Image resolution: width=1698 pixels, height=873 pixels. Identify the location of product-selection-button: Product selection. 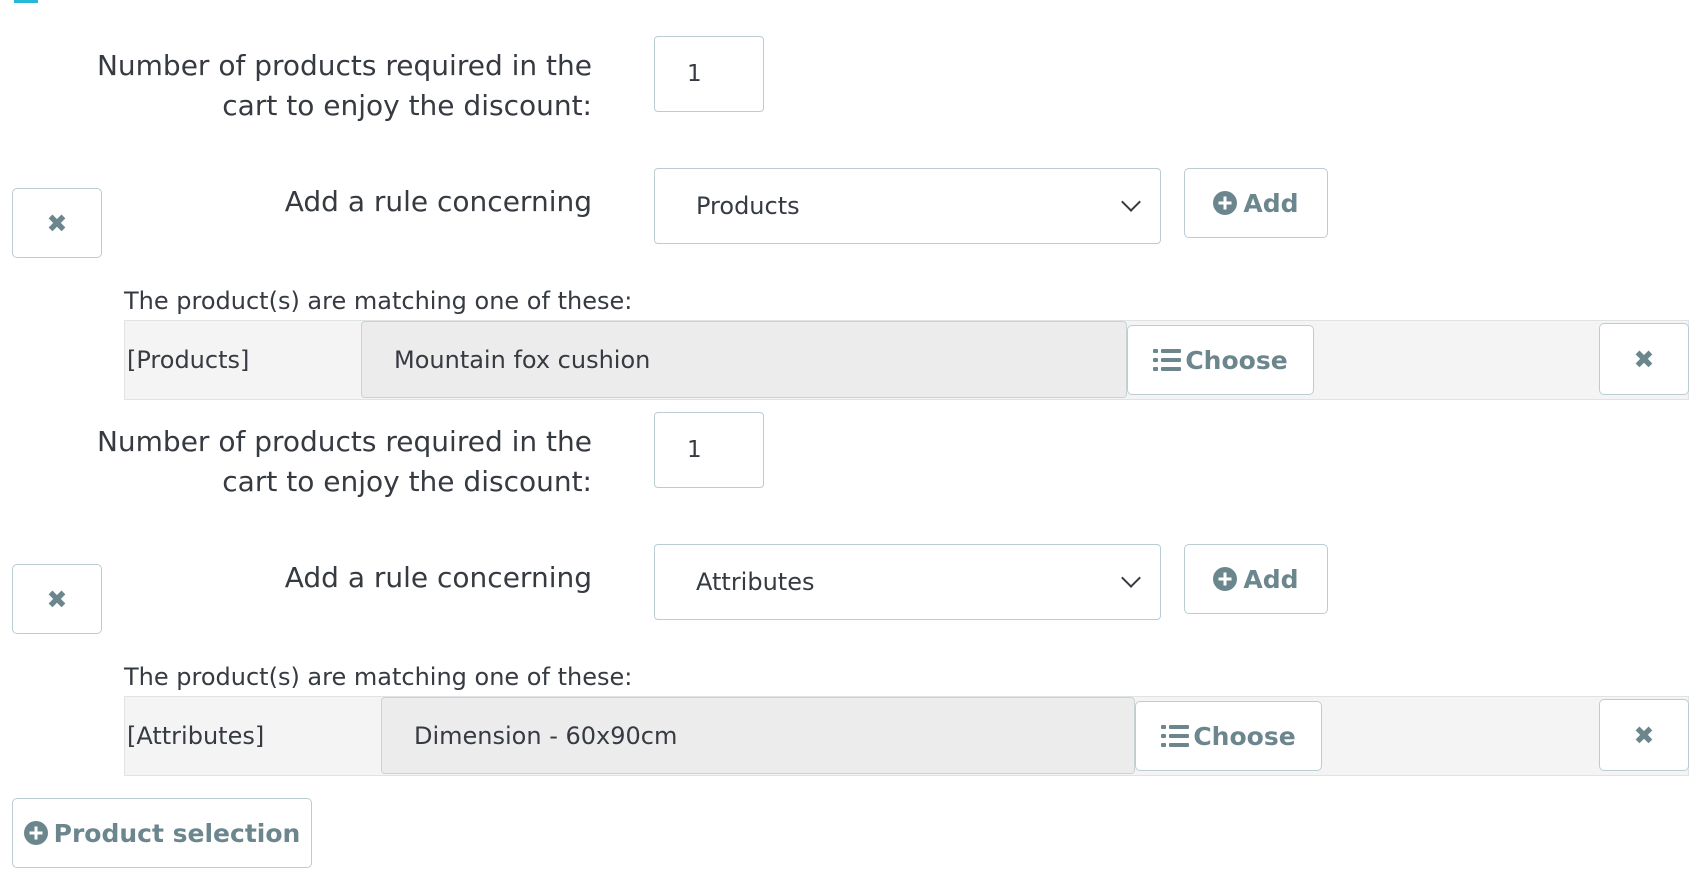
(162, 833).